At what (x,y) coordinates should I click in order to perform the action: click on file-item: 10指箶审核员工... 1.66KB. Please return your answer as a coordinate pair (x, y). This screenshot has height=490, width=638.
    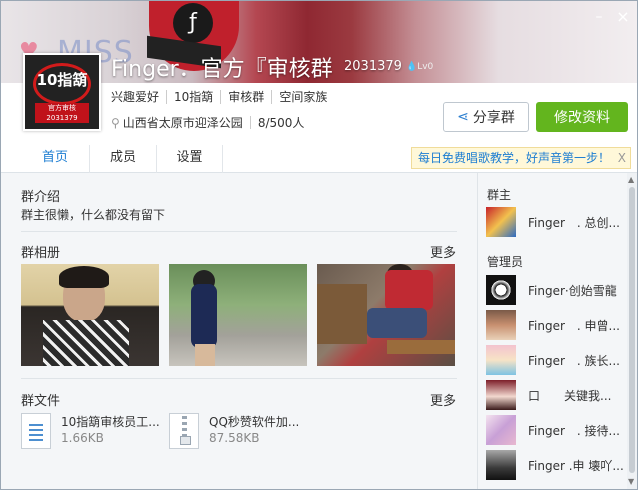
    Looking at the image, I should click on (91, 431).